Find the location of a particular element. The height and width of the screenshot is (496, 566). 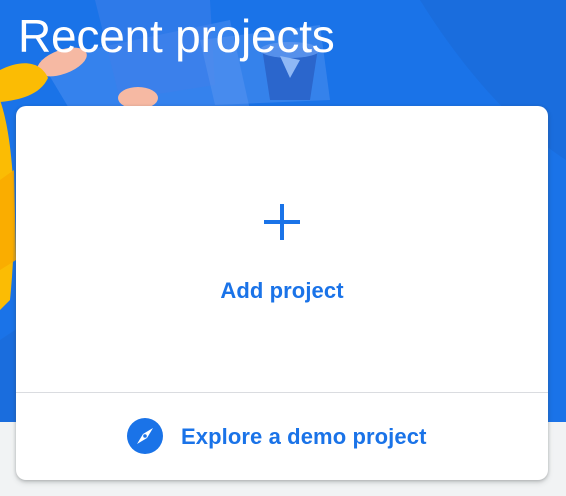

add-project-label: Add project is located at coordinates (282, 290).